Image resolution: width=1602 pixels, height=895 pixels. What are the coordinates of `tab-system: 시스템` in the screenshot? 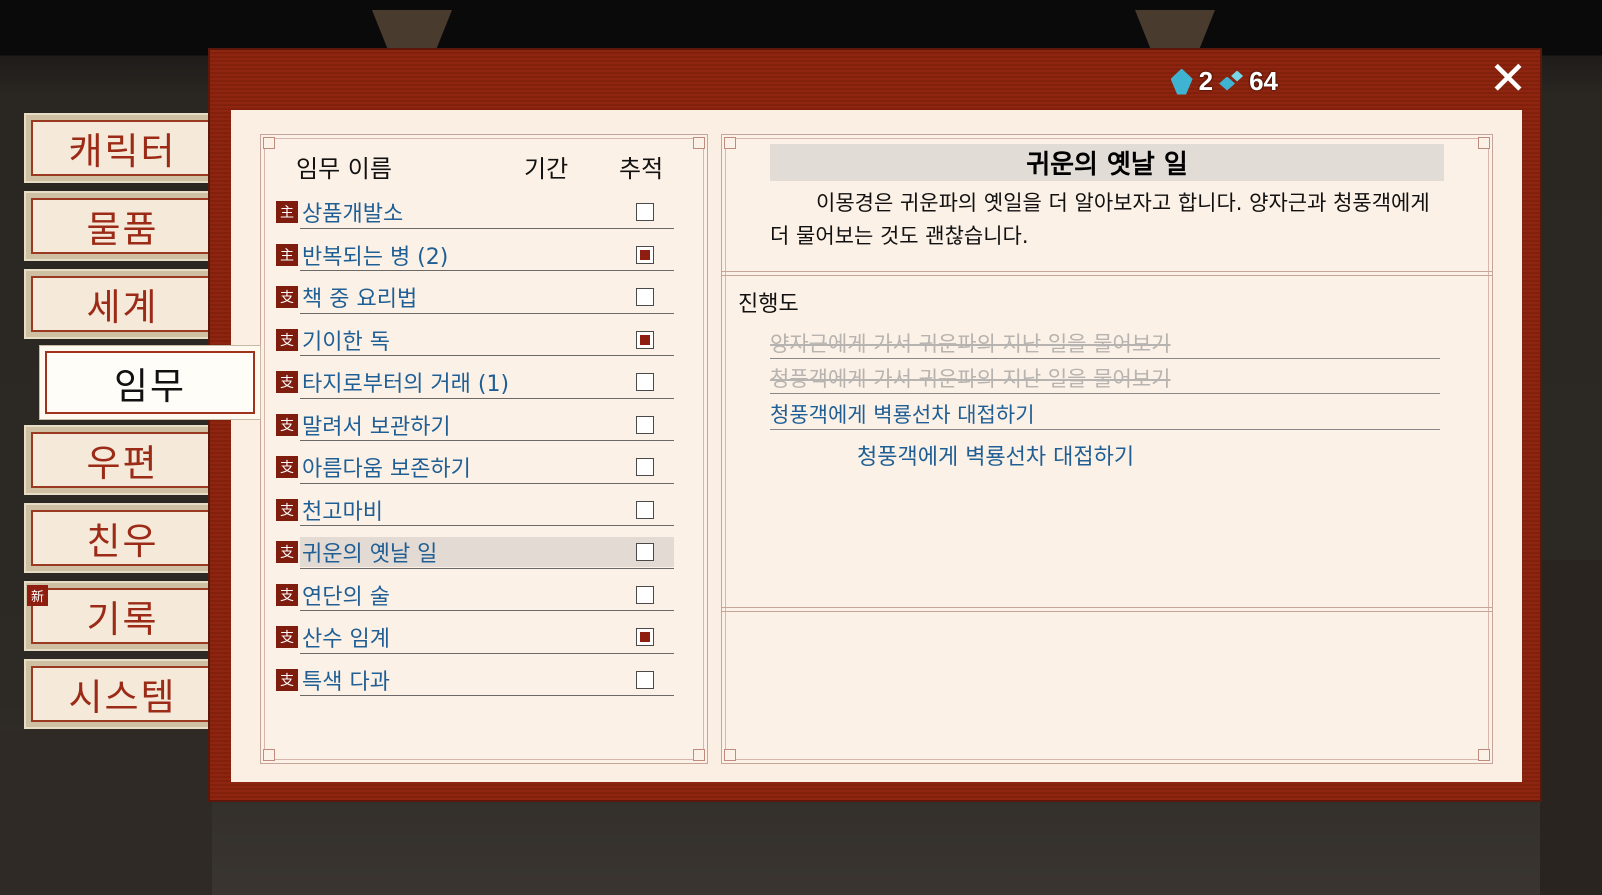 It's located at (118, 694).